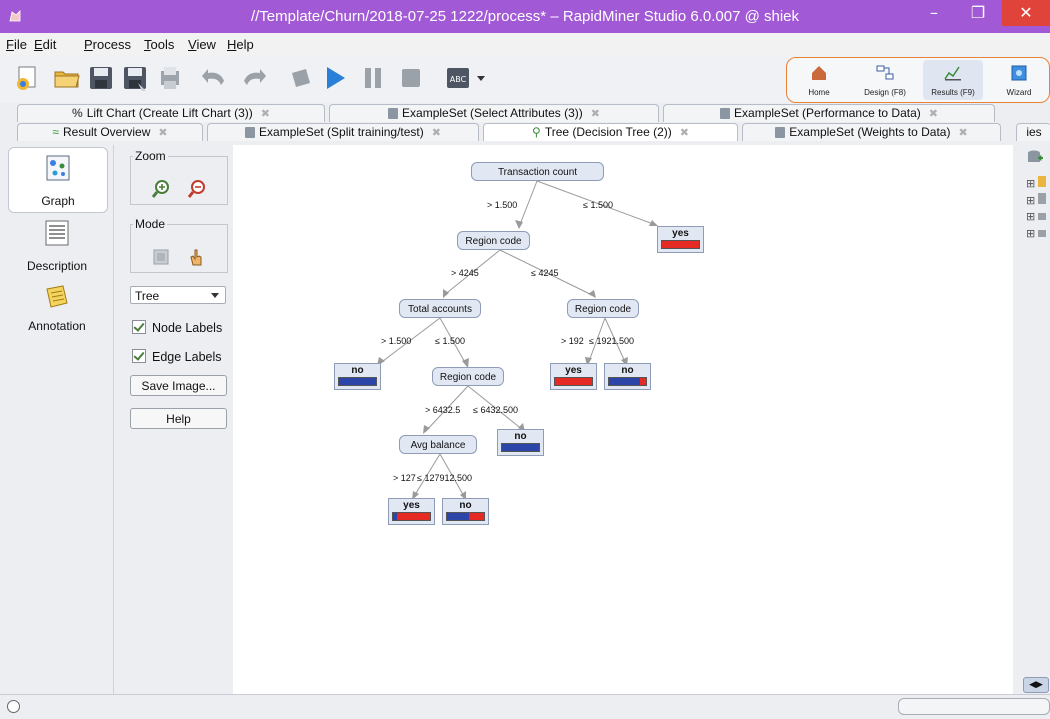 The image size is (1050, 719). I want to click on home-icon, so click(819, 73).